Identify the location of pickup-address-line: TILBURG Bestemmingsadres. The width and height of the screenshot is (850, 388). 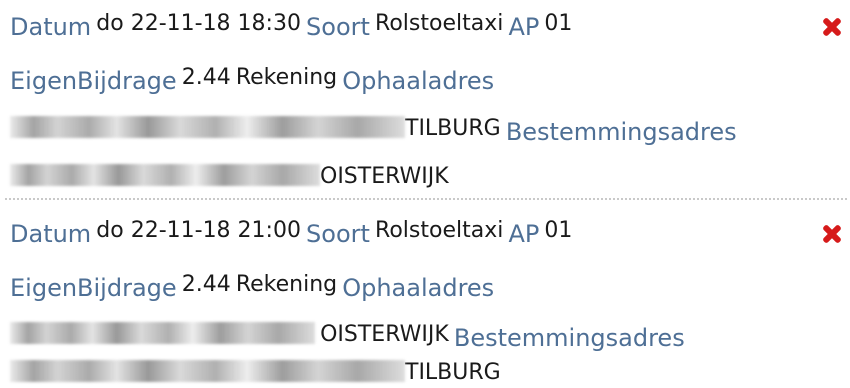
(373, 129).